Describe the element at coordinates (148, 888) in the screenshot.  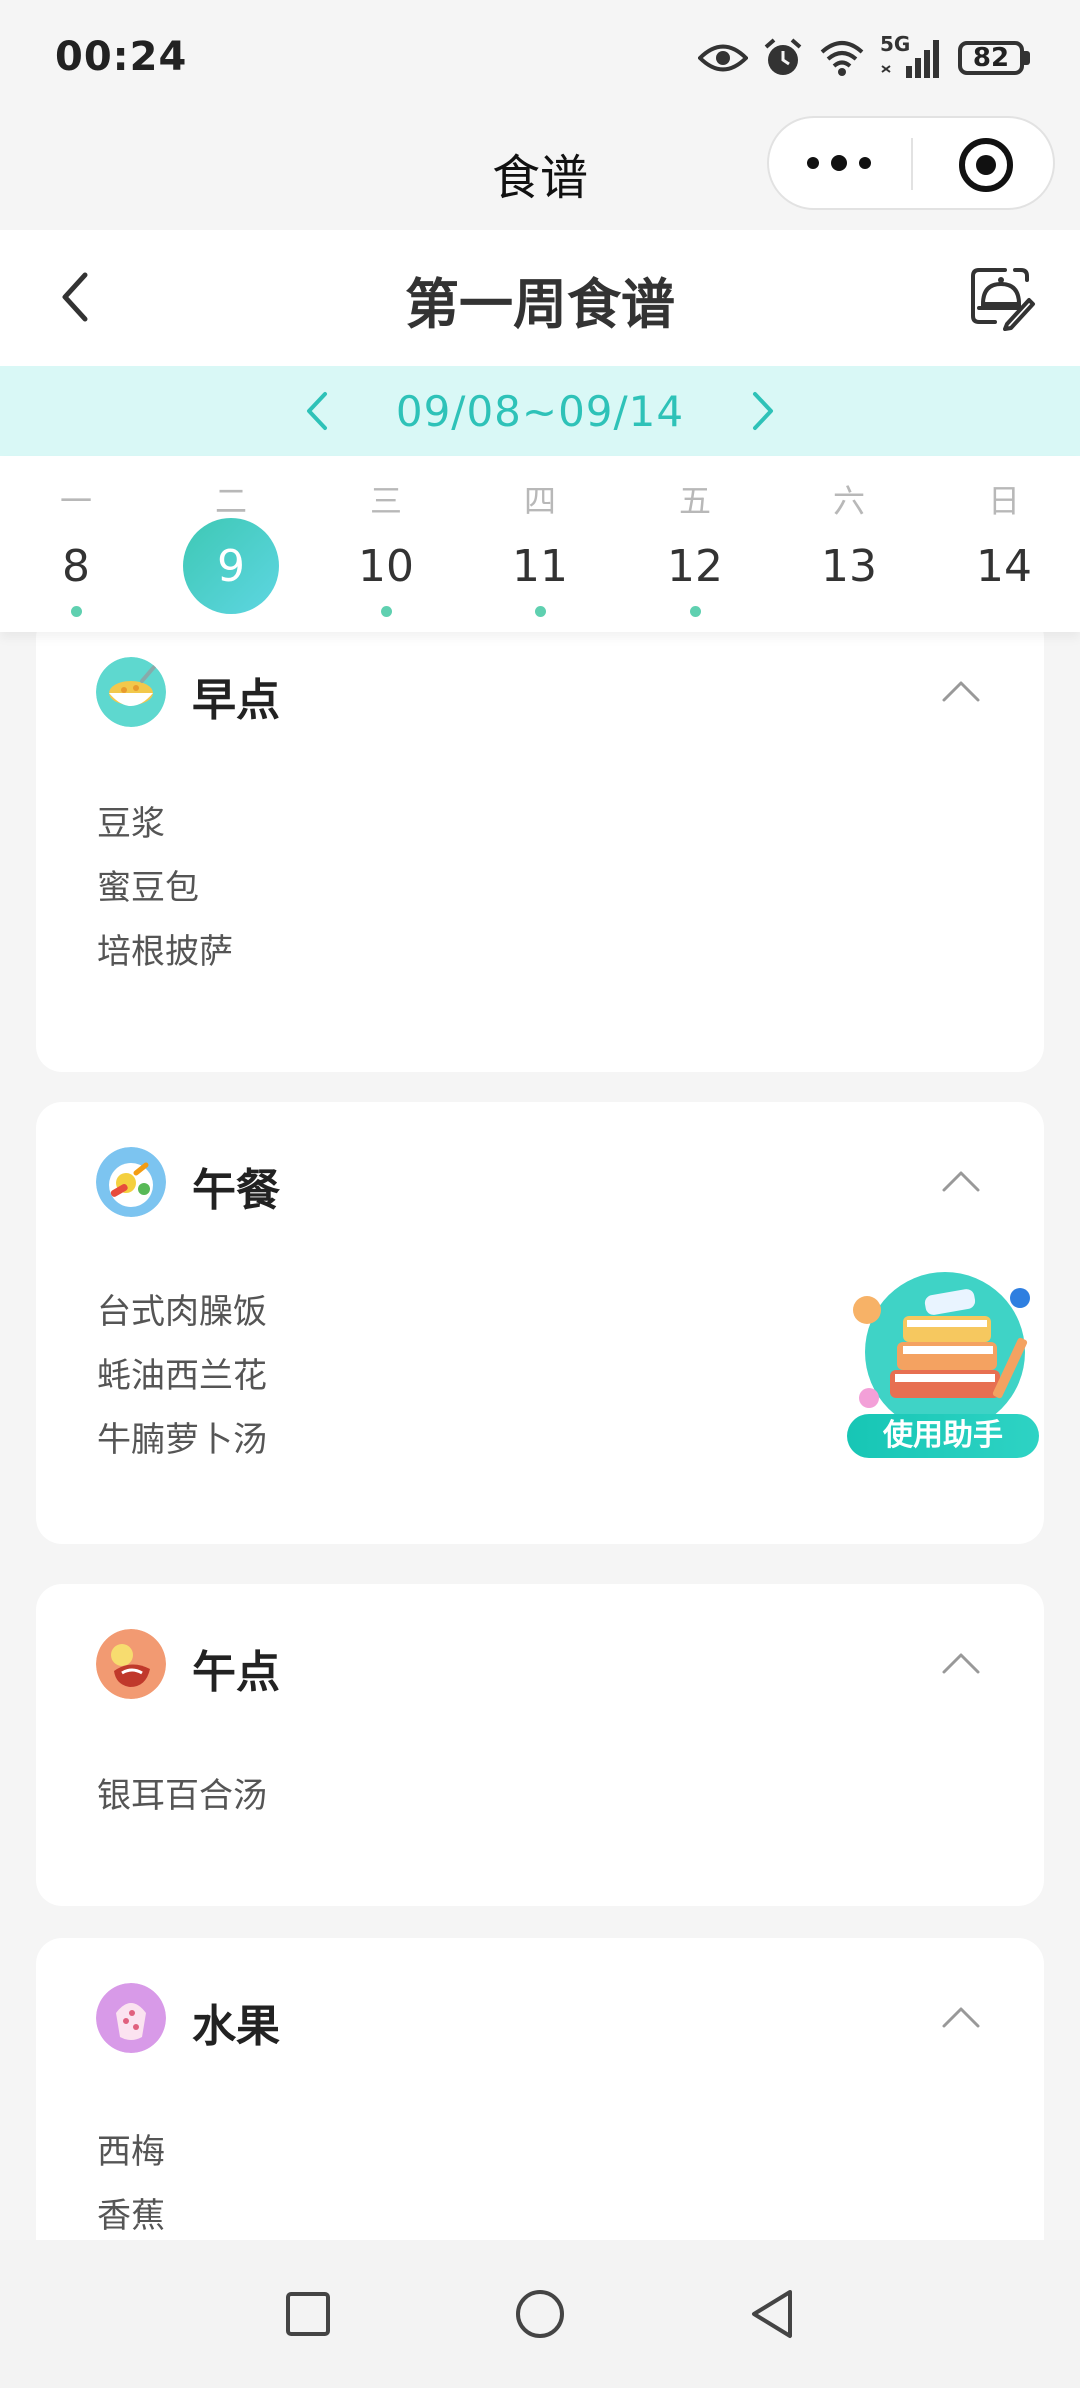
I see `meal-item: 蜜豆包` at that location.